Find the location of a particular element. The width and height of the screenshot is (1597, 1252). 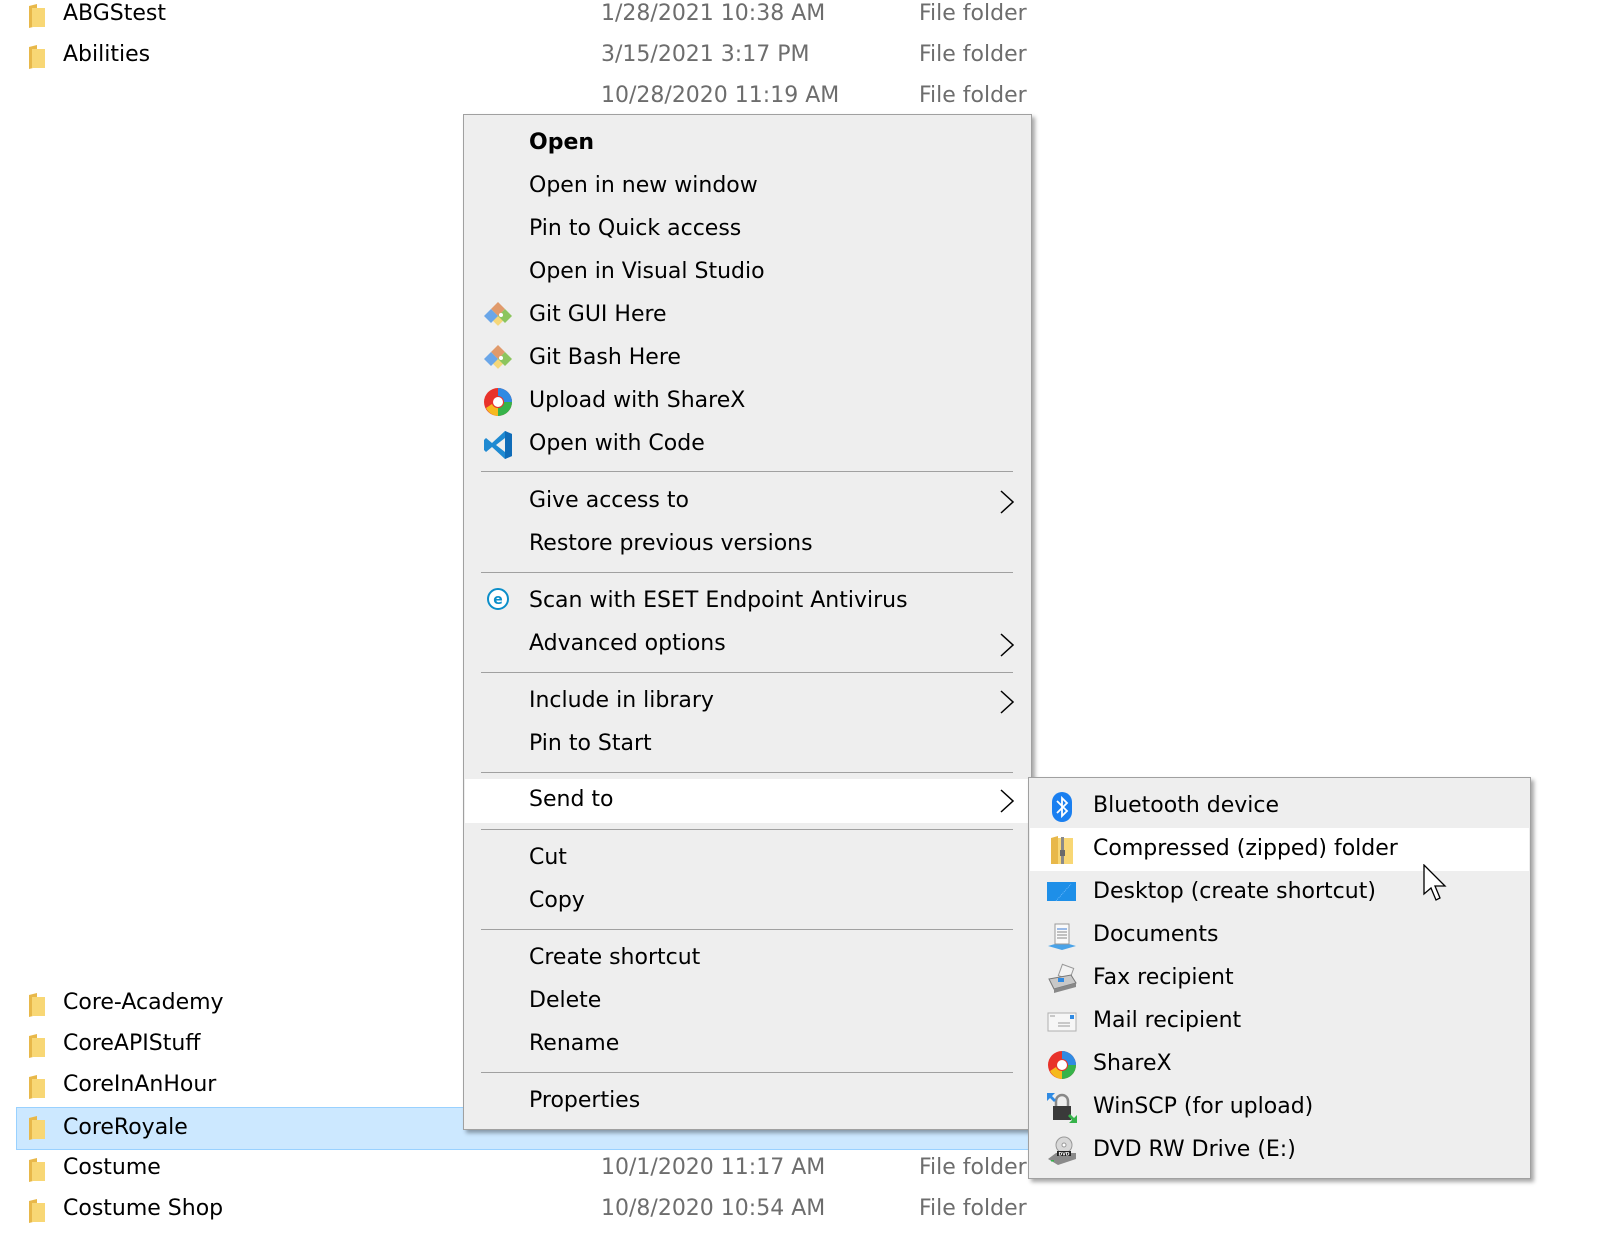

send-to-item-compressed-folder: Compressed (zipped) folder is located at coordinates (1279, 849).